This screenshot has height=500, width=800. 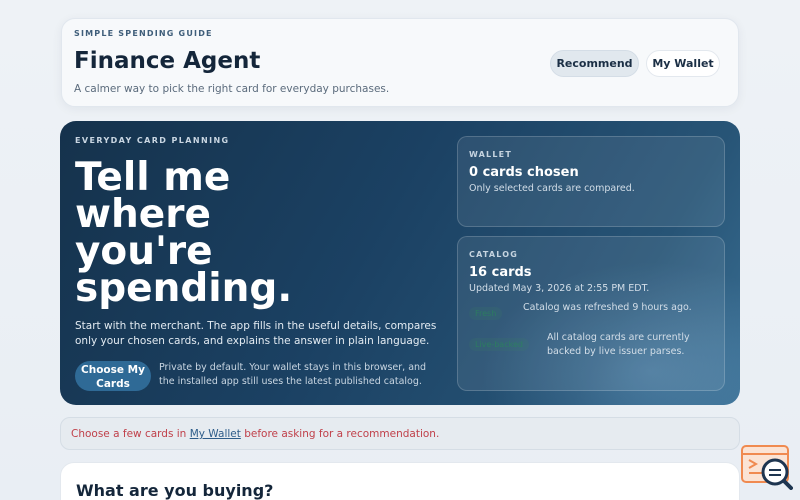 I want to click on my-wallet-nav-button: My Wallet, so click(x=683, y=63).